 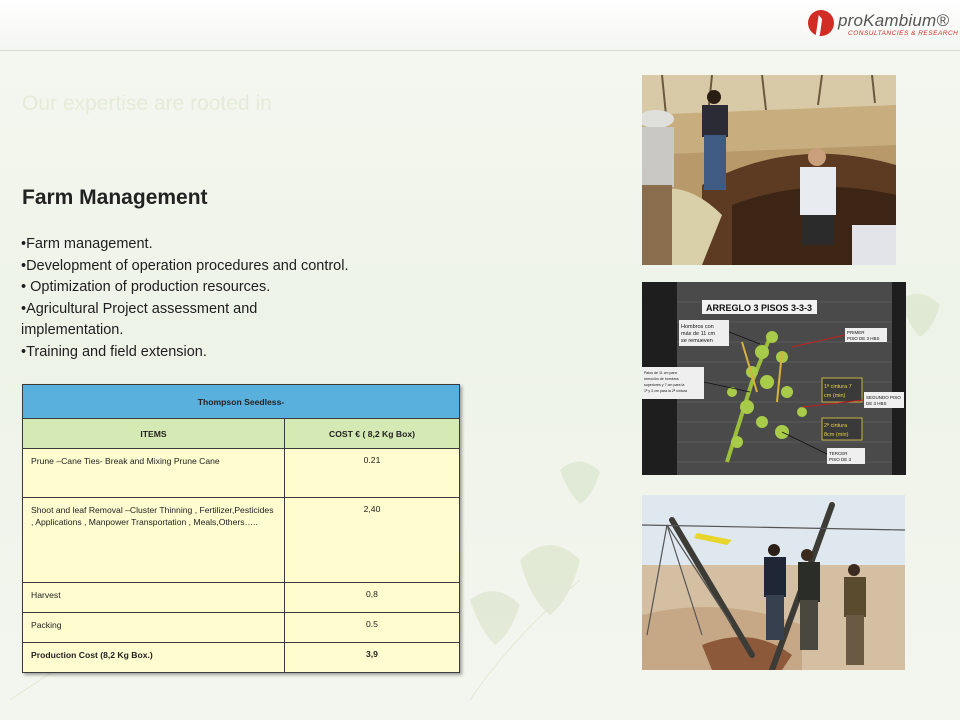 What do you see at coordinates (153, 627) in the screenshot?
I see `row-item: Packing` at bounding box center [153, 627].